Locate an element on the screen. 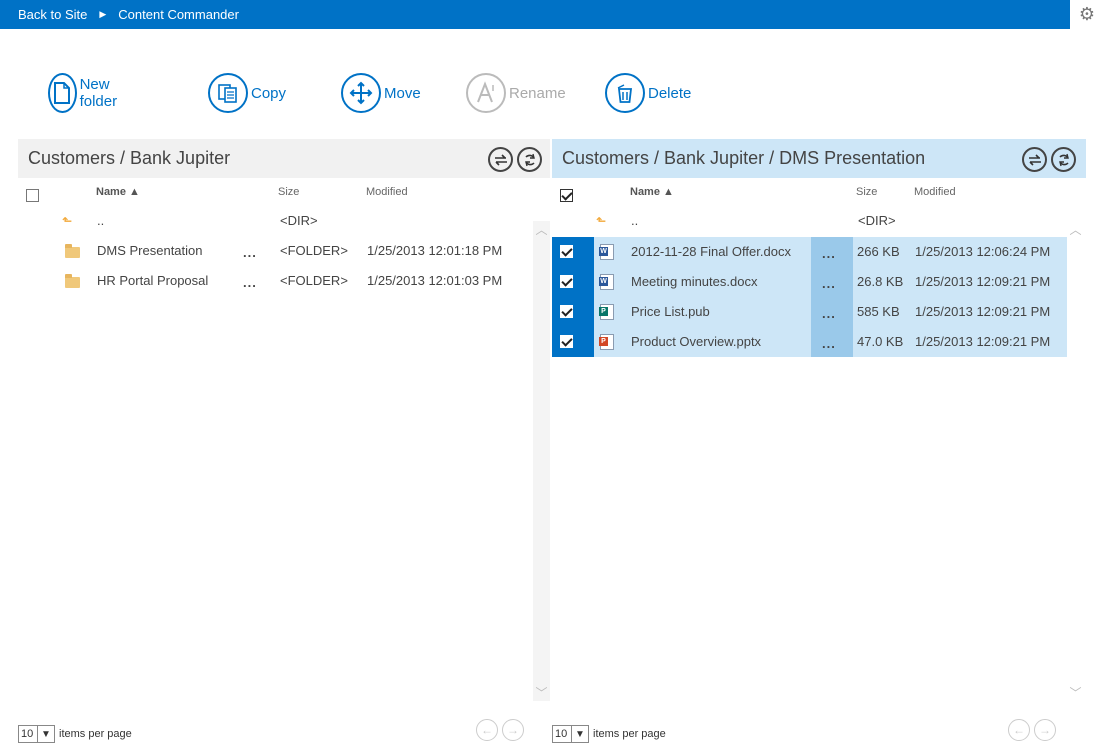  row-name: DMS Presentation is located at coordinates (150, 251).